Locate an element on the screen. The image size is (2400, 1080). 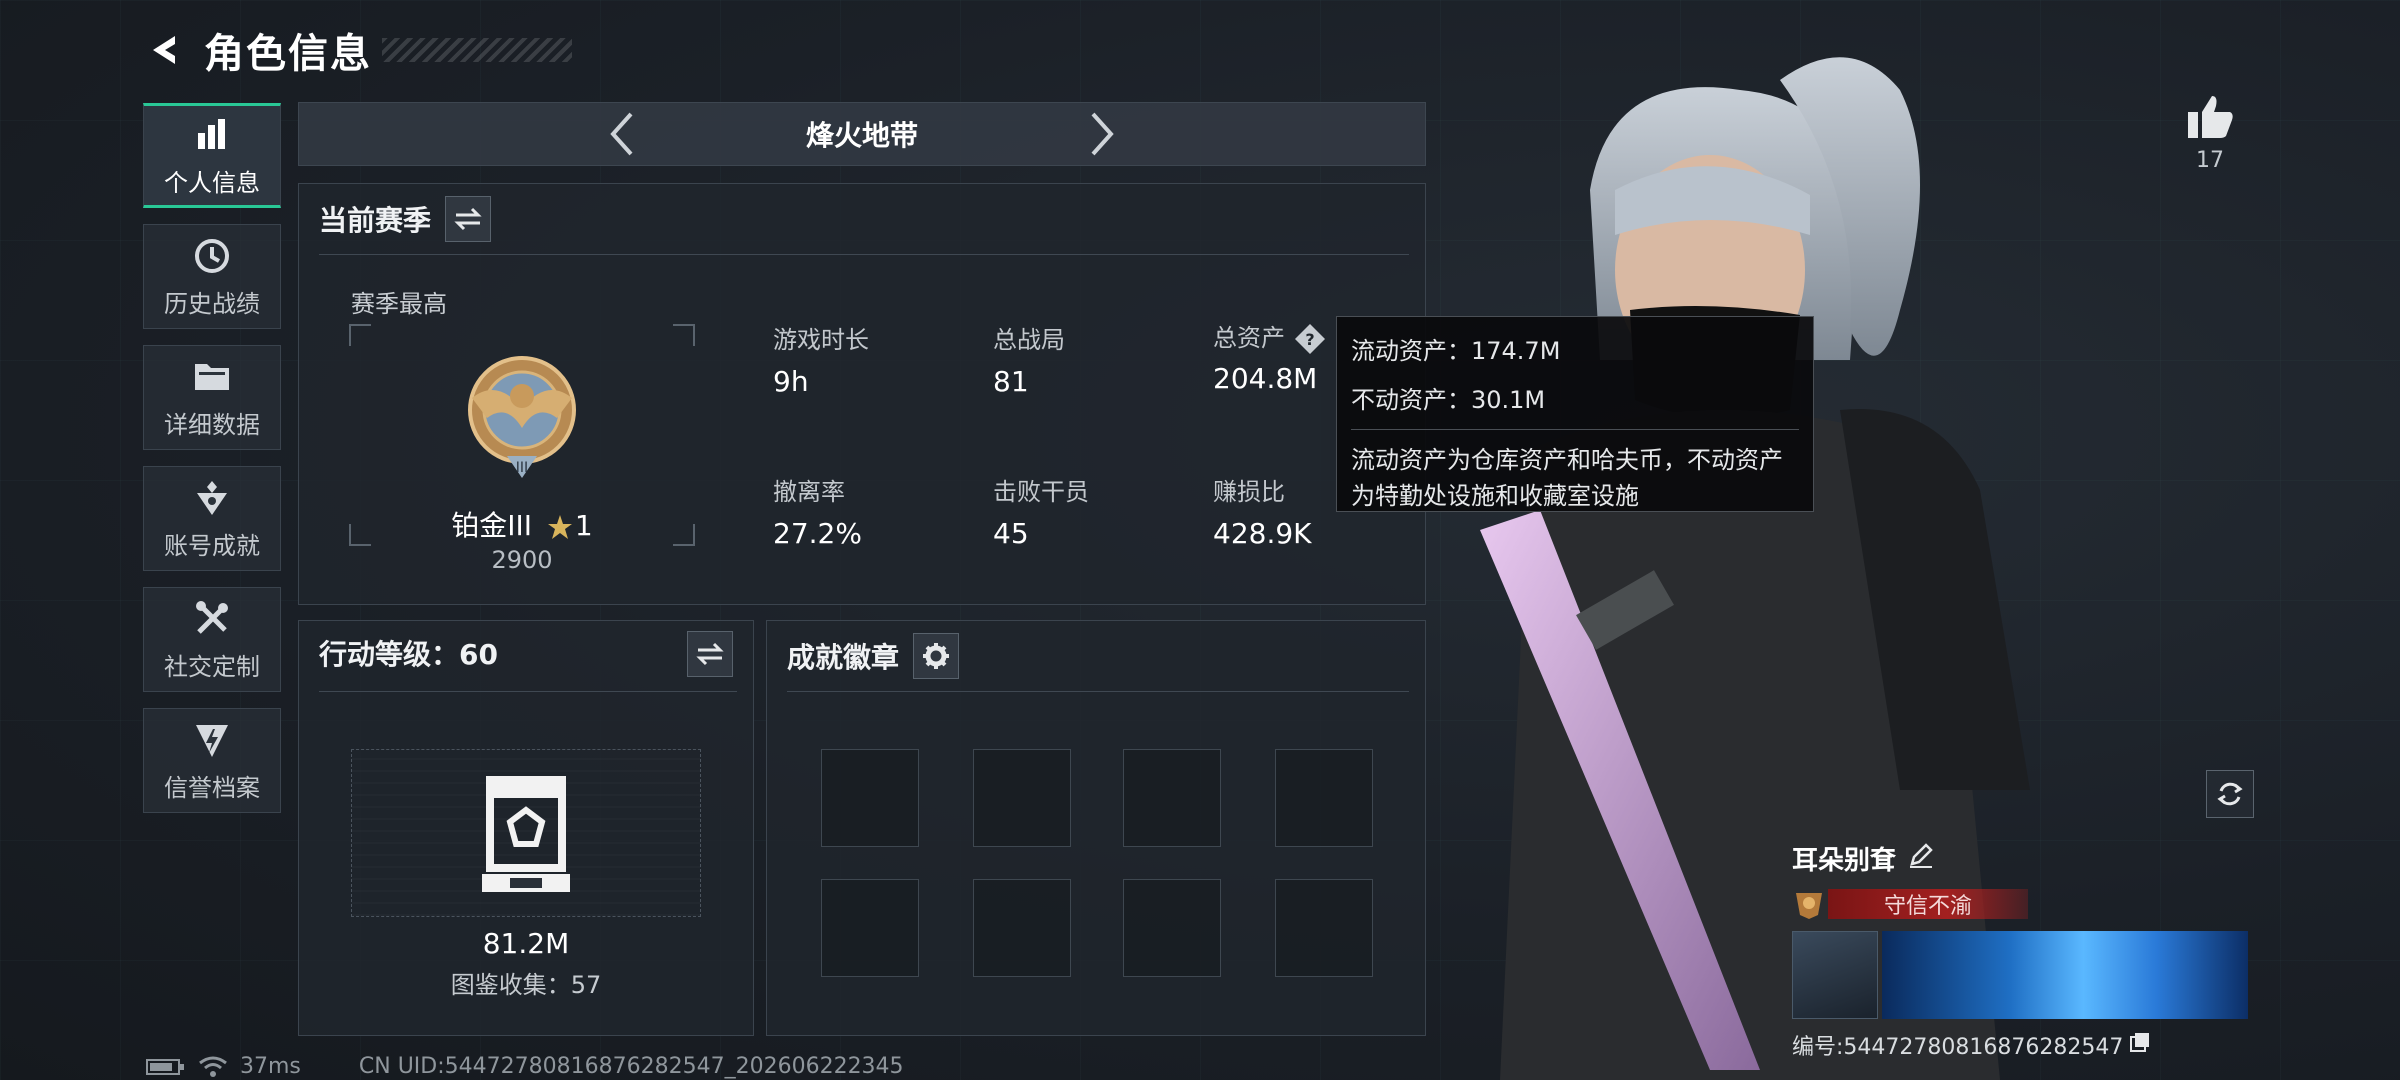
season-best-label: 赛季最高 is located at coordinates (399, 304).